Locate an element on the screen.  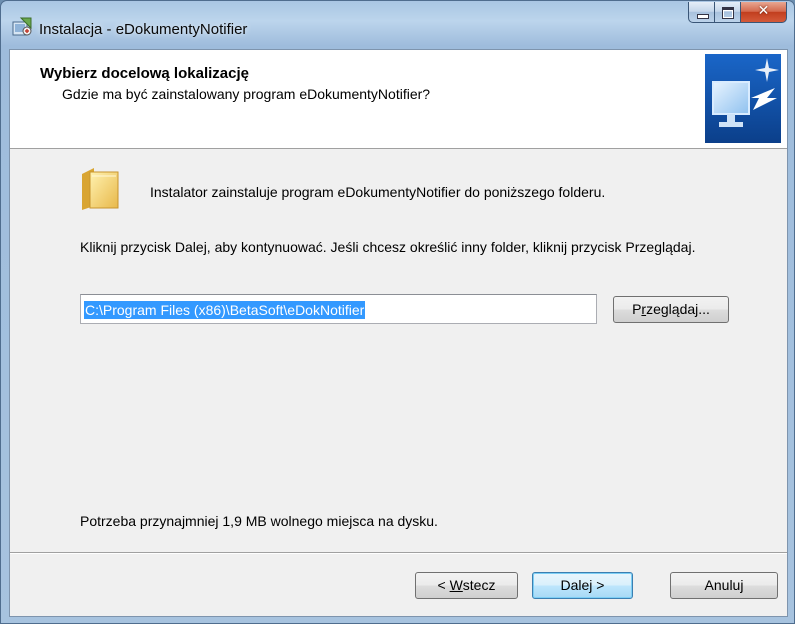
back-label-post: stecz is located at coordinates (479, 585).